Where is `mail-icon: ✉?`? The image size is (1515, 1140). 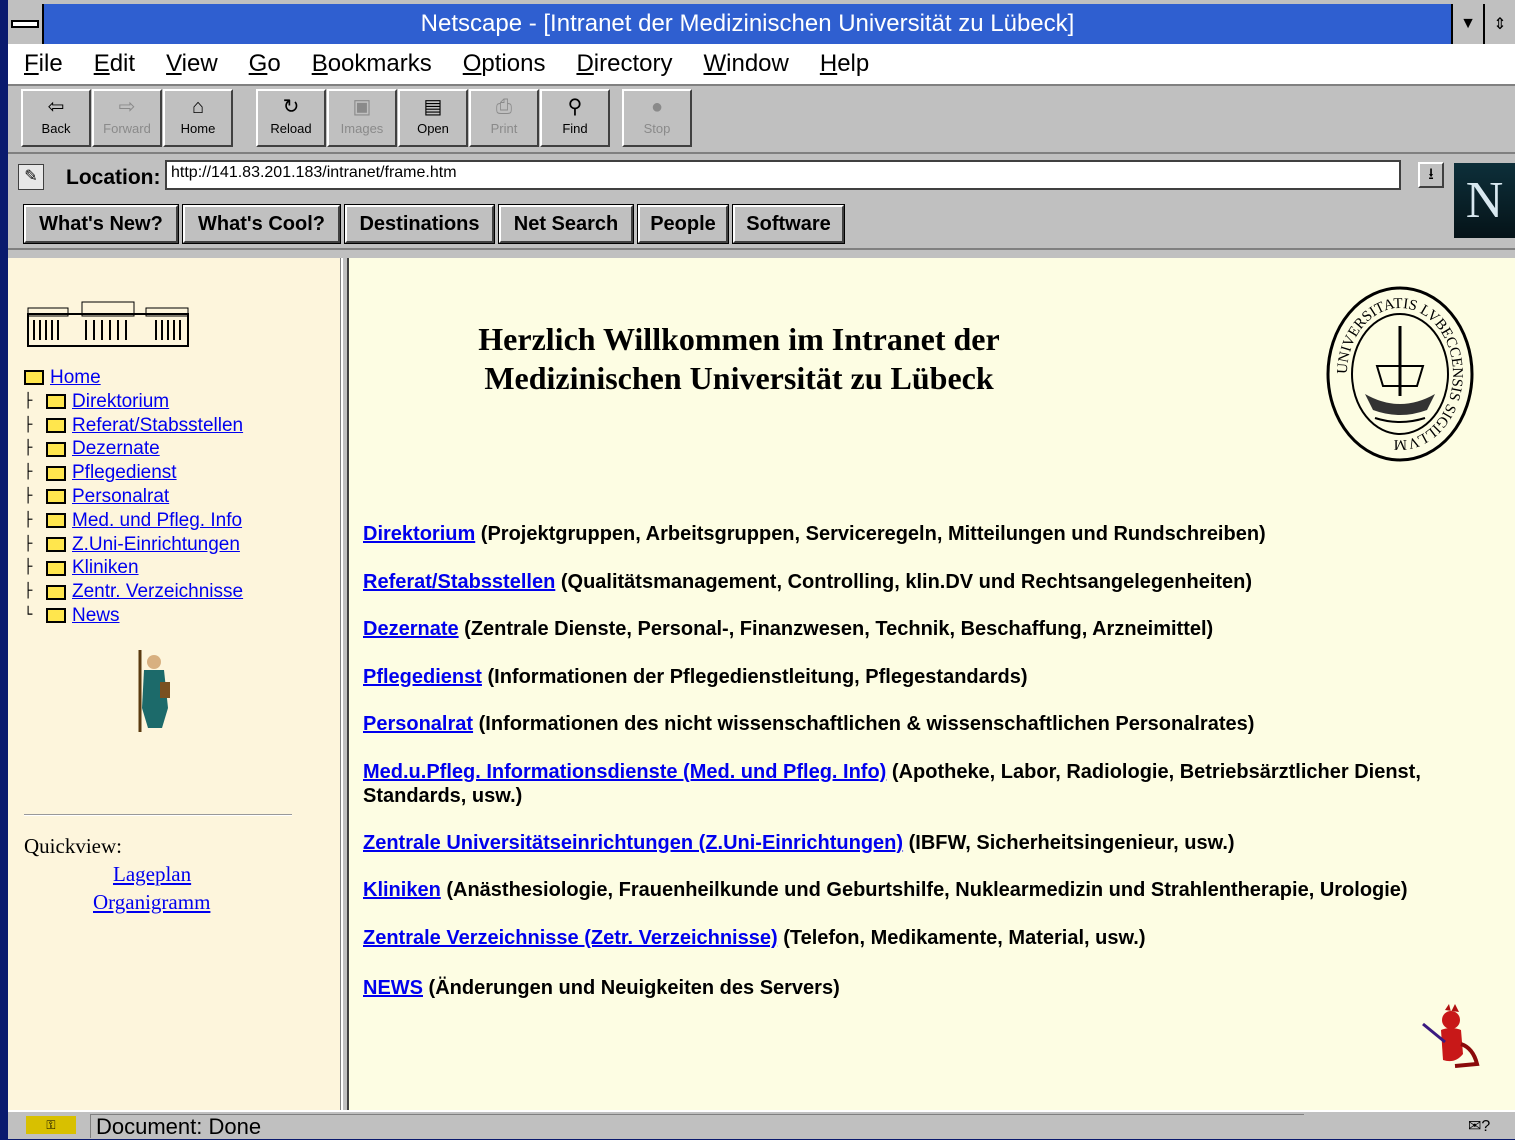 mail-icon: ✉? is located at coordinates (1479, 1126).